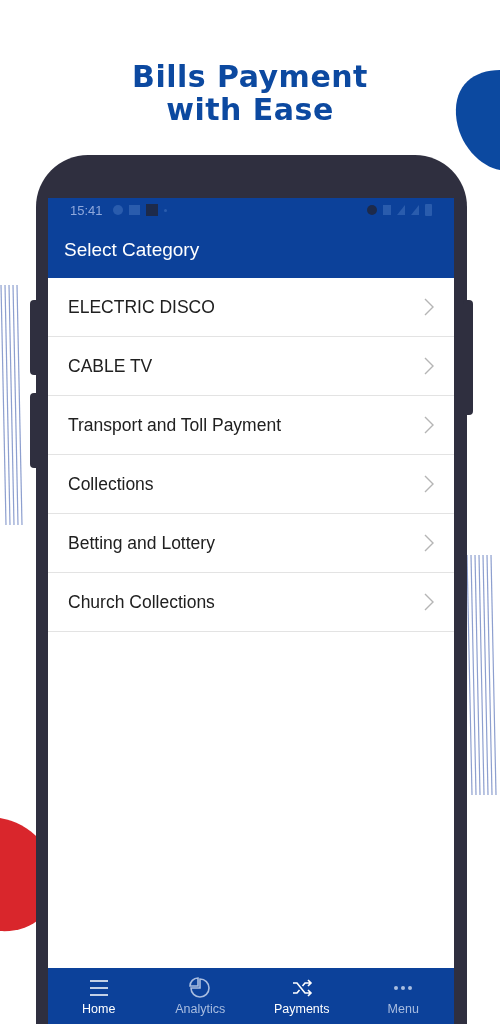 The width and height of the screenshot is (500, 1024). What do you see at coordinates (251, 602) in the screenshot?
I see `category-item: Church Collections` at bounding box center [251, 602].